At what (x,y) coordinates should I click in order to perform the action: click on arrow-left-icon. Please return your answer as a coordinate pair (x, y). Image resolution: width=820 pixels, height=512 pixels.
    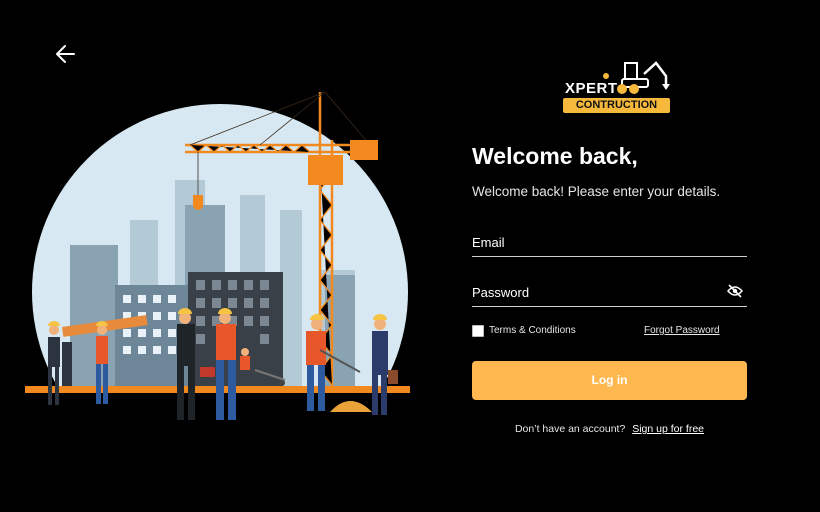
    Looking at the image, I should click on (65, 54).